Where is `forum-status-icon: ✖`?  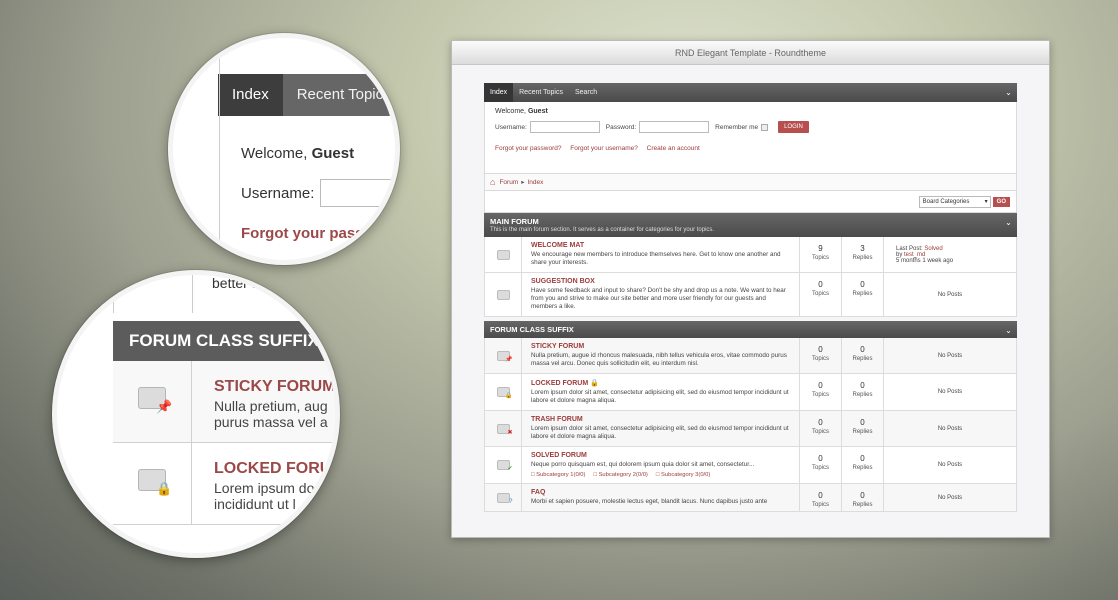
forum-status-icon: ✖ is located at coordinates (510, 432).